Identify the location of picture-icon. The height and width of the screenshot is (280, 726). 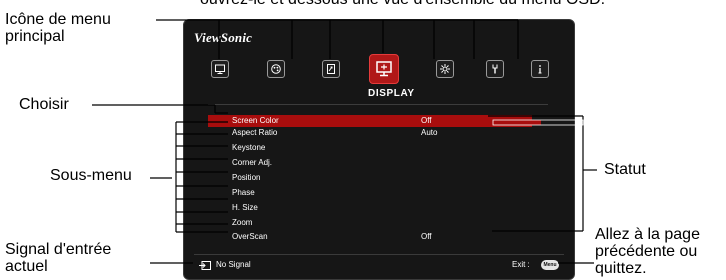
(276, 69).